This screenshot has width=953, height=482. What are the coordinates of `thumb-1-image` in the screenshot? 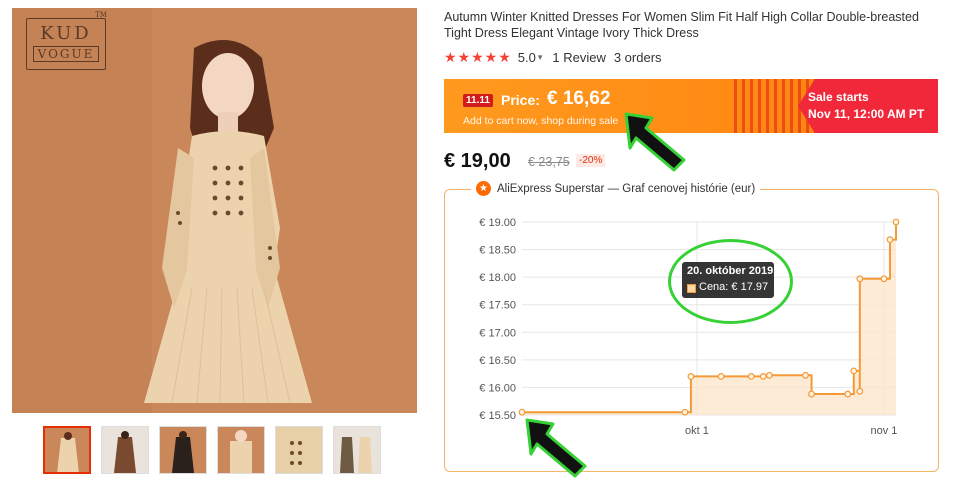 It's located at (67, 450).